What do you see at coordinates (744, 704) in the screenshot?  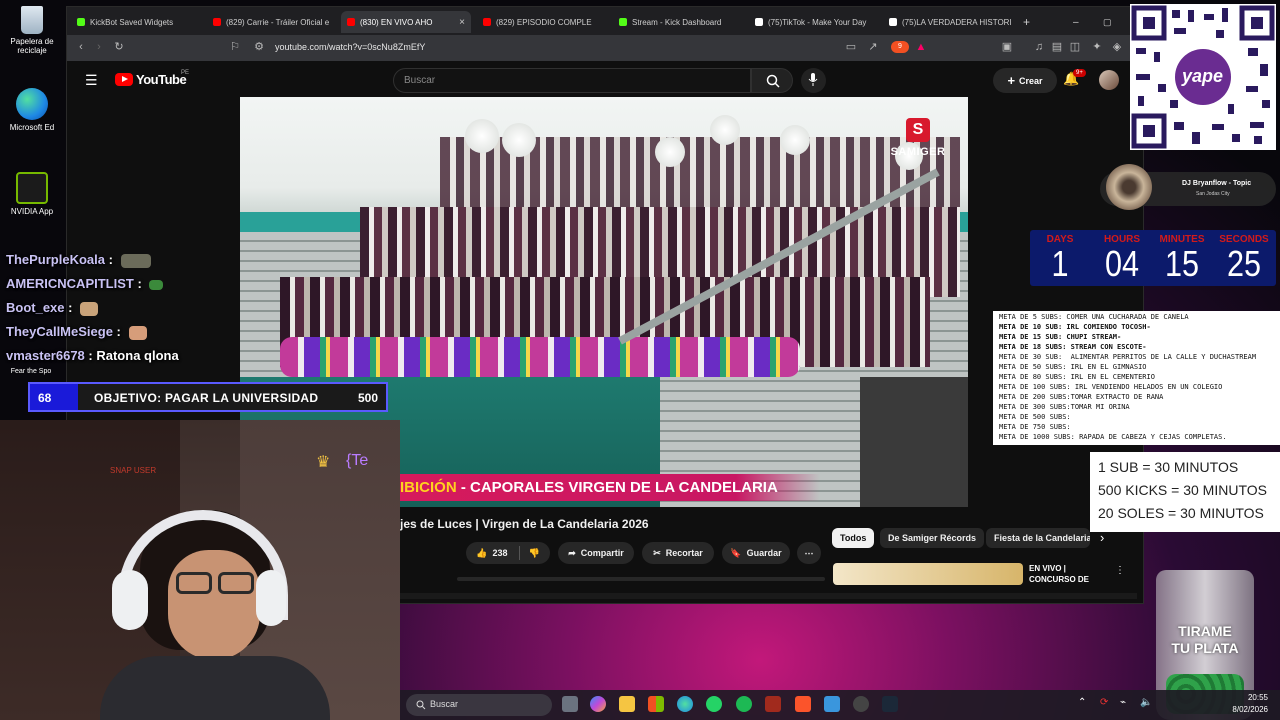 I see `spotify-icon` at bounding box center [744, 704].